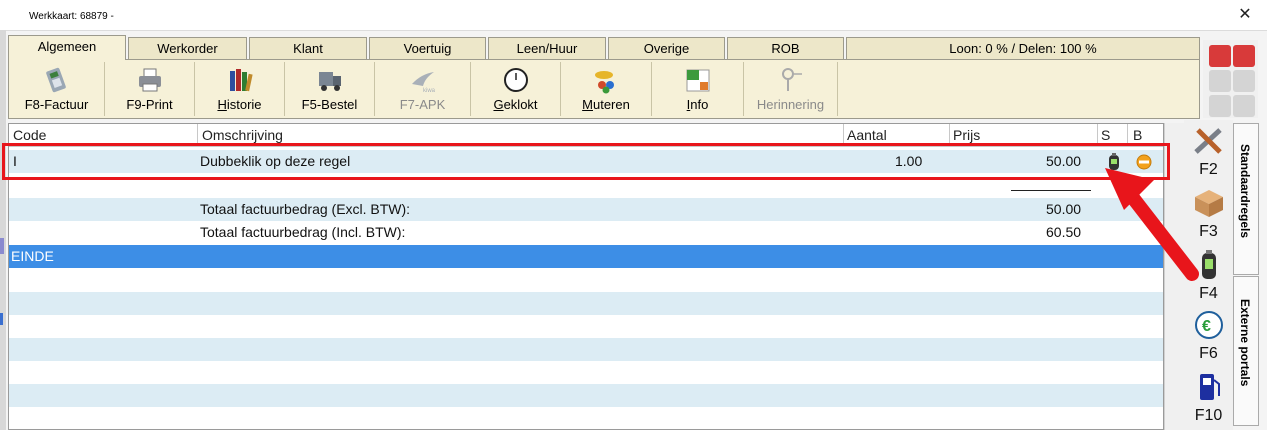 This screenshot has width=1267, height=430. Describe the element at coordinates (1208, 353) in the screenshot. I see `f6-label: F6` at that location.